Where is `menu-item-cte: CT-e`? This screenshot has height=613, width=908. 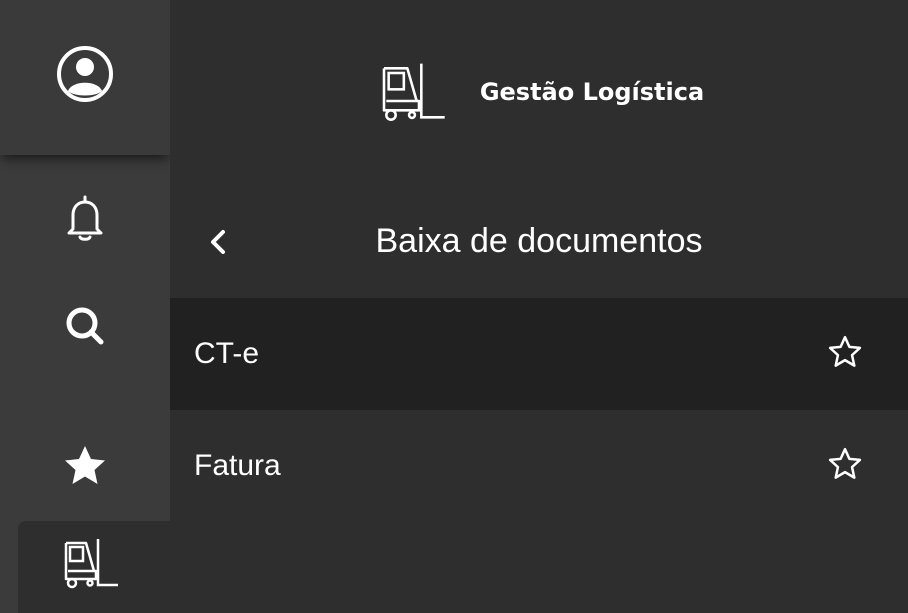 menu-item-cte: CT-e is located at coordinates (539, 354).